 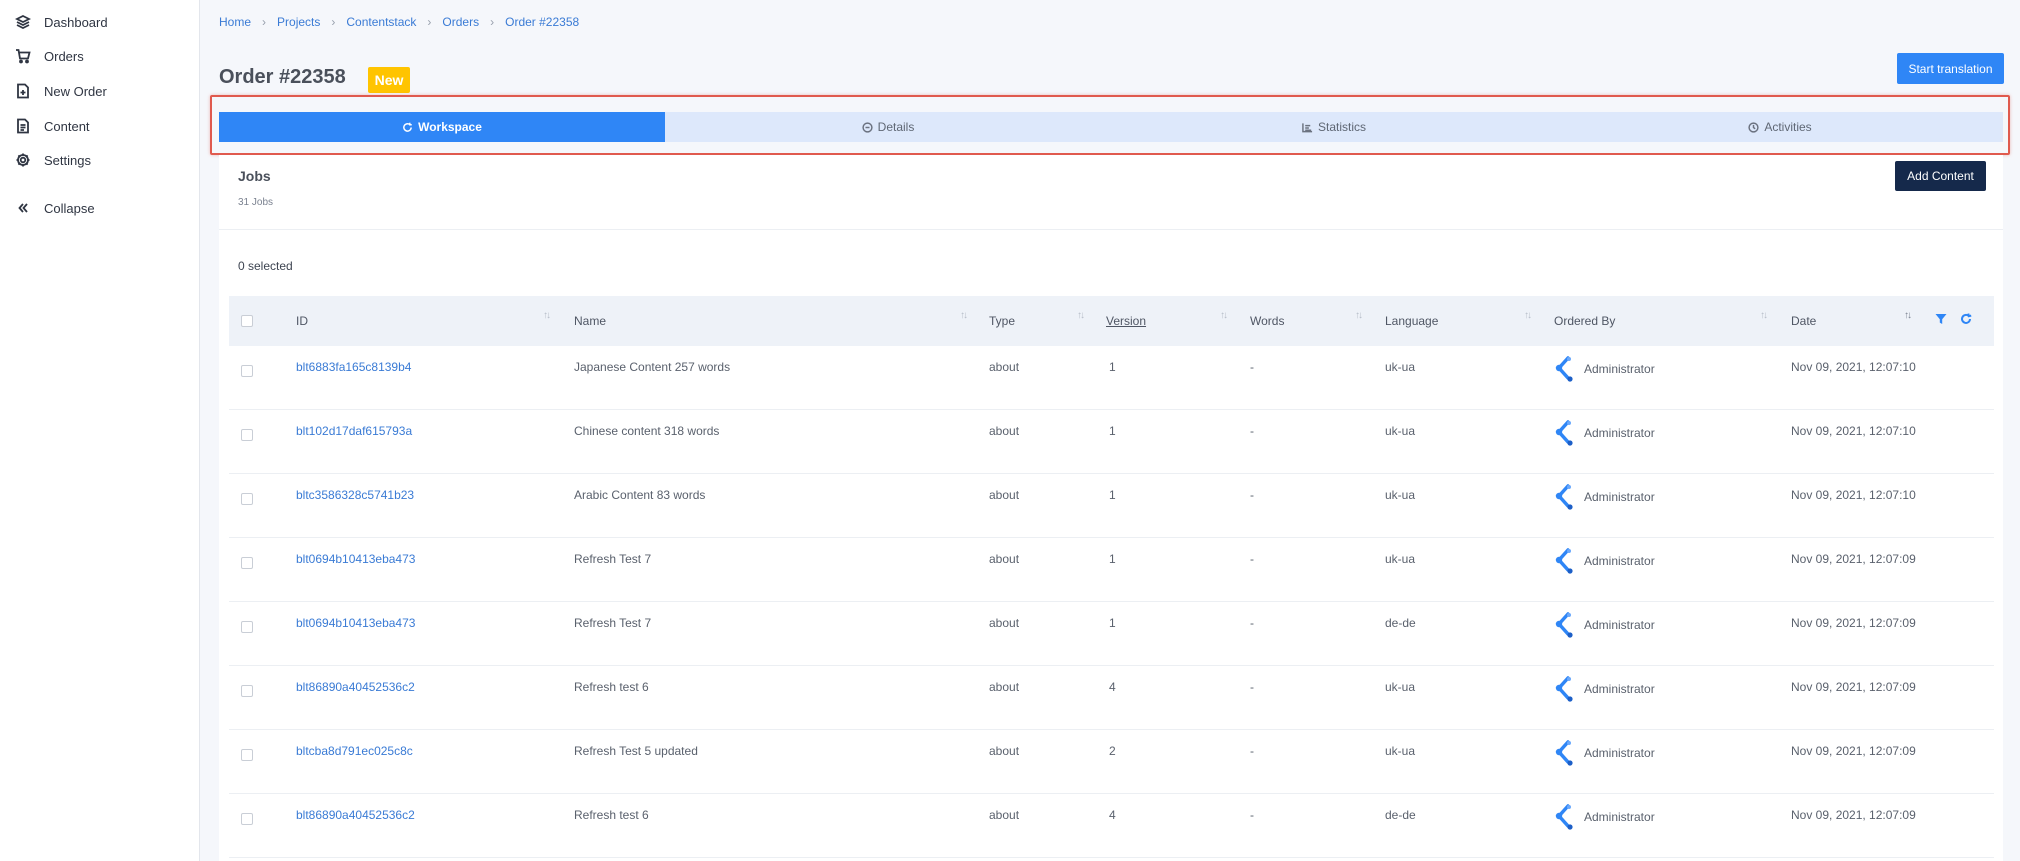 I want to click on sidebar-item-orders: Orders, so click(x=49, y=56).